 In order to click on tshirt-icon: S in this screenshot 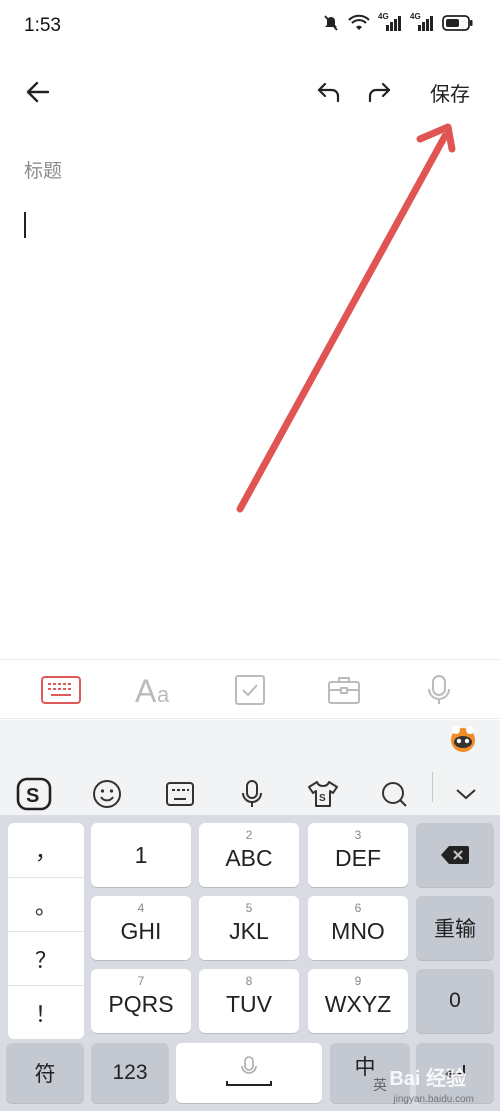, I will do `click(323, 794)`.